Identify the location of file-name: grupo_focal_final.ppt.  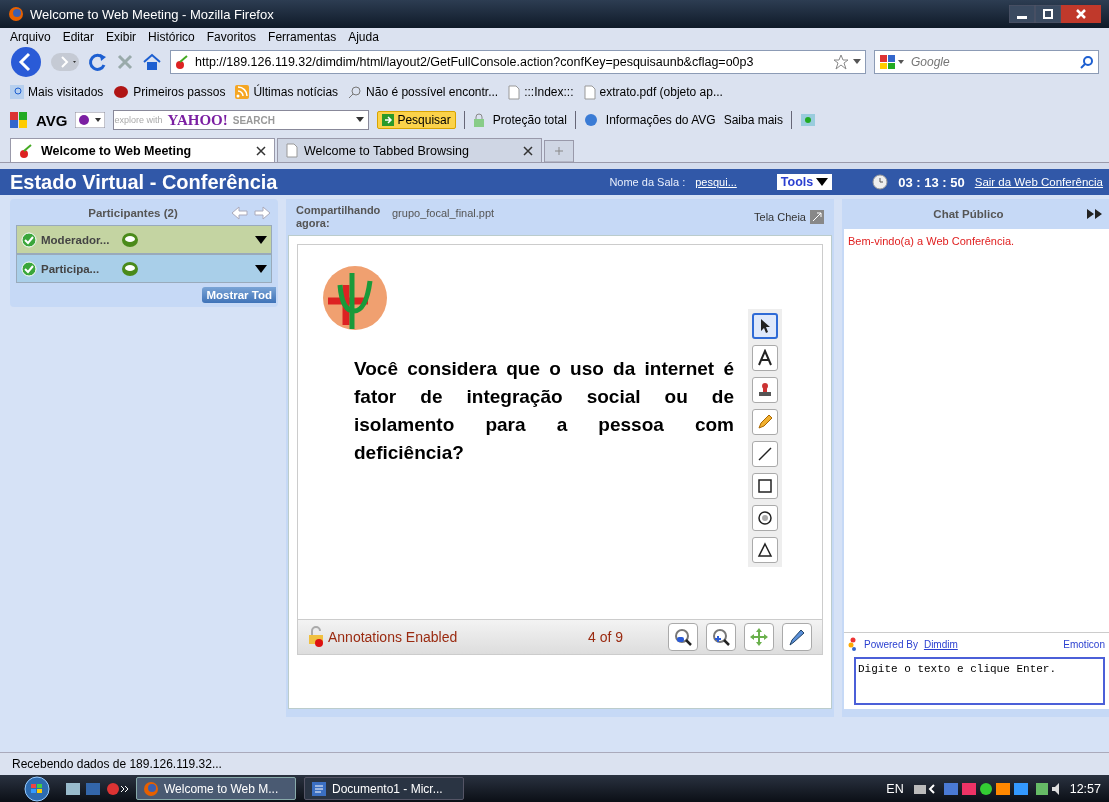
(444, 213).